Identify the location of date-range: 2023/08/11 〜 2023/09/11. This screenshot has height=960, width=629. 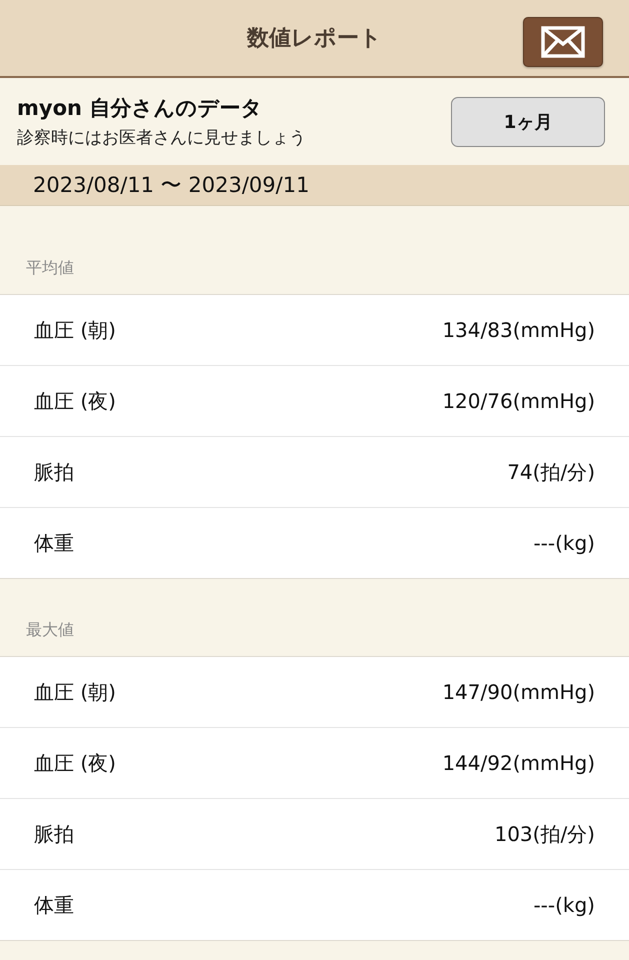
(171, 185).